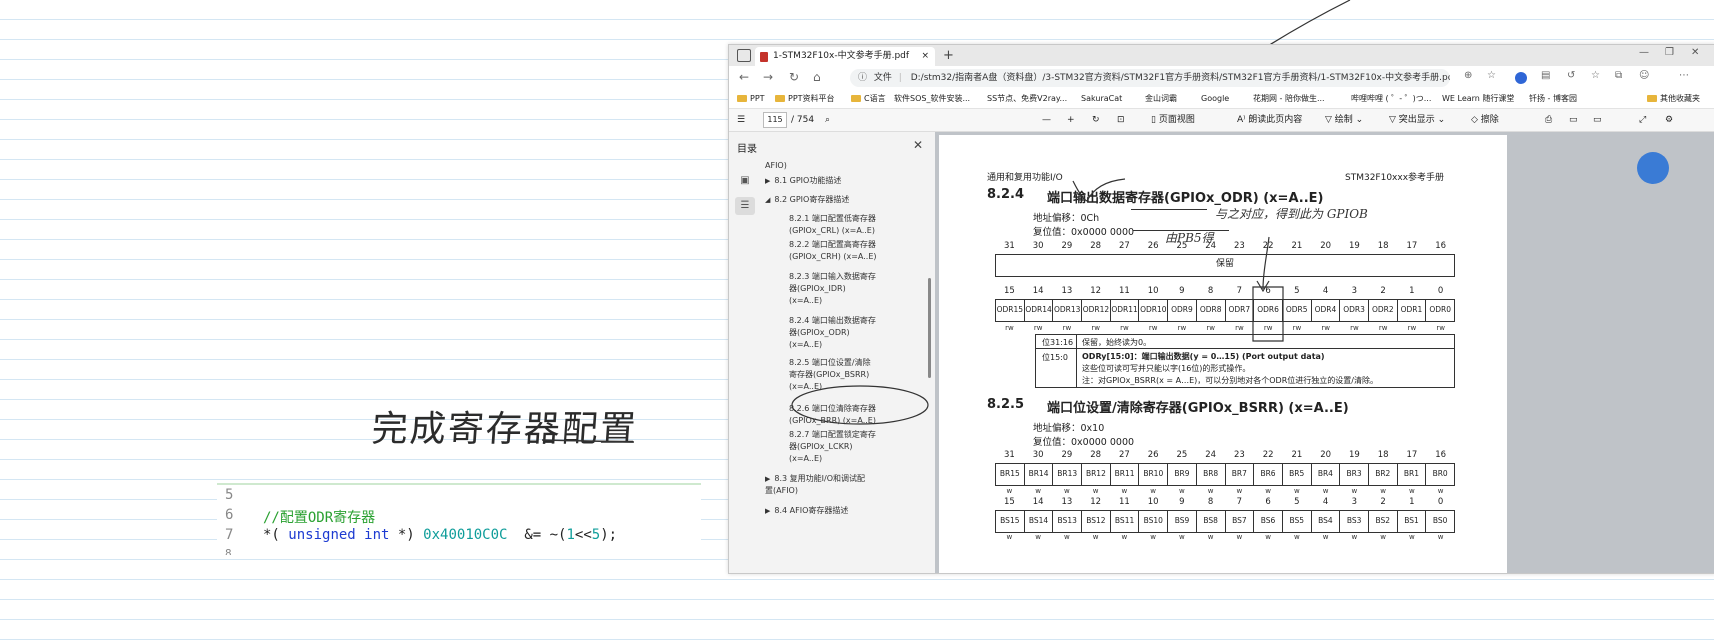 This screenshot has height=640, width=1714. Describe the element at coordinates (1597, 120) in the screenshot. I see `save-as-icon: ▭` at that location.